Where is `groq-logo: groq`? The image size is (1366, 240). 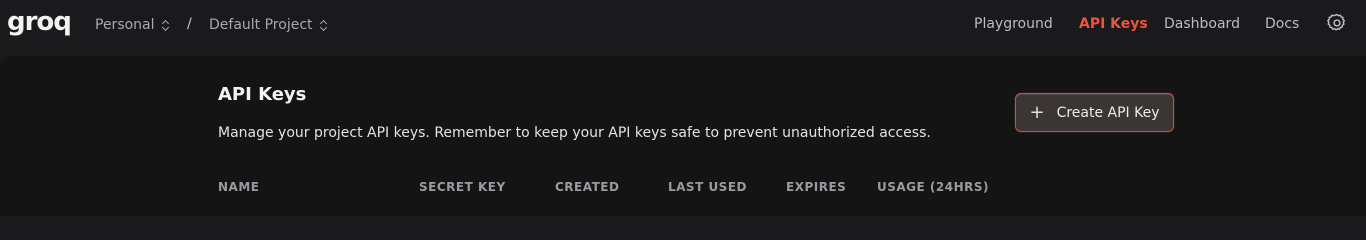
groq-logo: groq is located at coordinates (39, 22).